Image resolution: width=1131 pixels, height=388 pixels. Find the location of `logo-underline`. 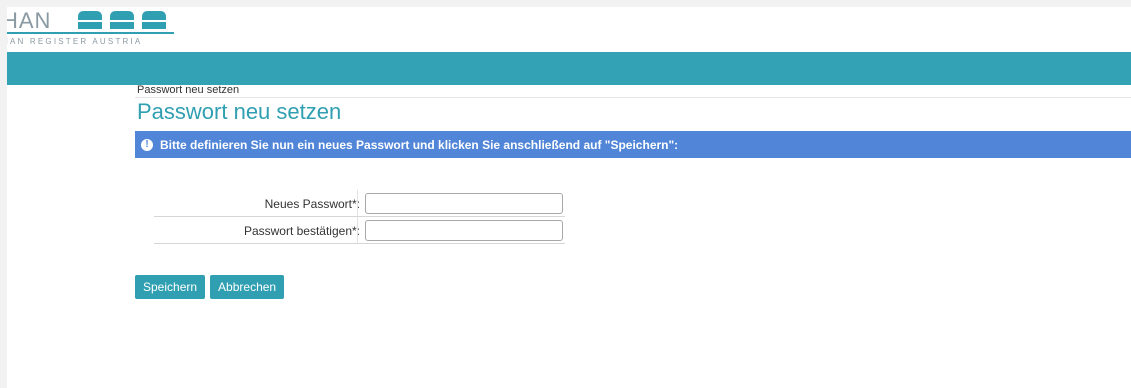

logo-underline is located at coordinates (90, 33).